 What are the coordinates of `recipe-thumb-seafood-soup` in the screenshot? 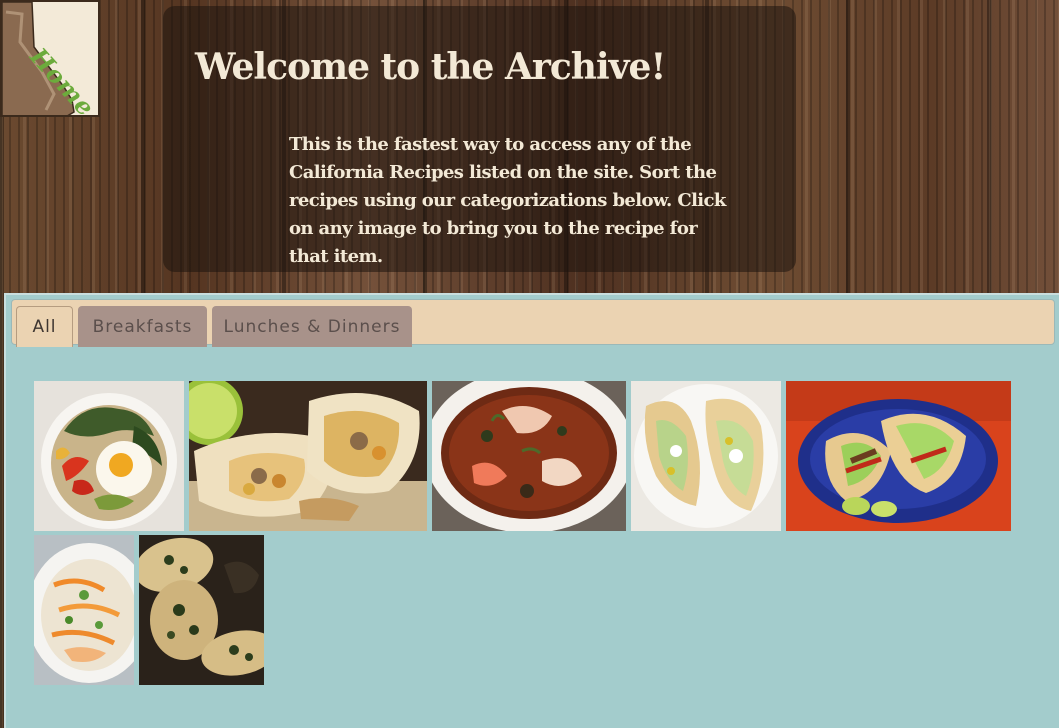 It's located at (529, 456).